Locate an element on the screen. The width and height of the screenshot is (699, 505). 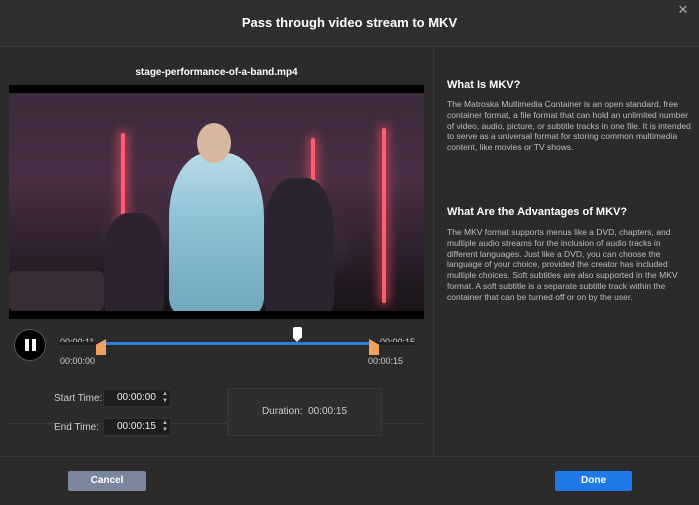
drum-kit is located at coordinates (56, 291).